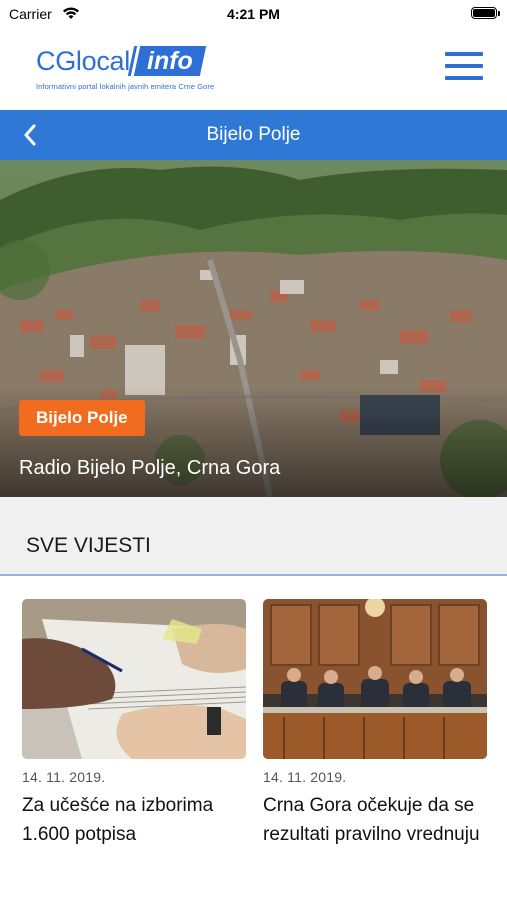  I want to click on status-time: 4:21 PM, so click(253, 14).